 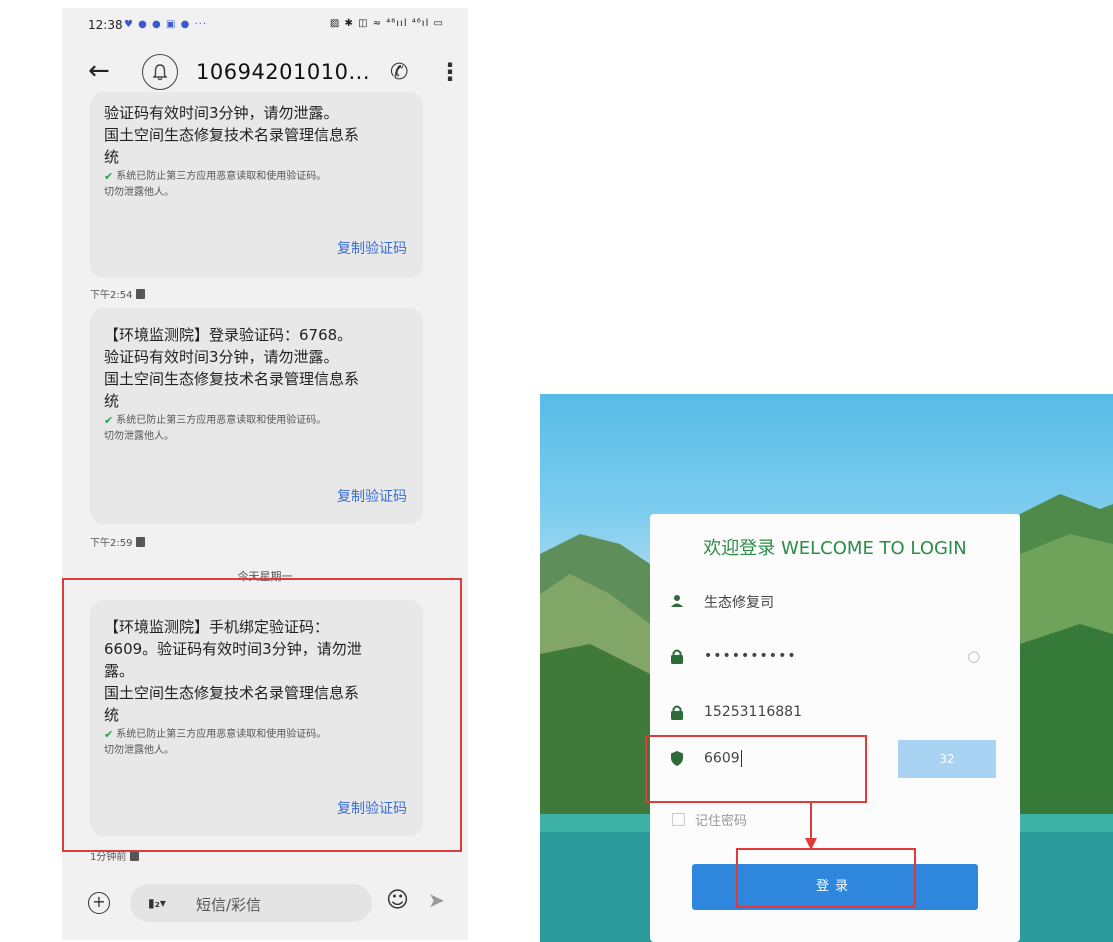 I want to click on verify-code-field: 6609, so click(x=774, y=760).